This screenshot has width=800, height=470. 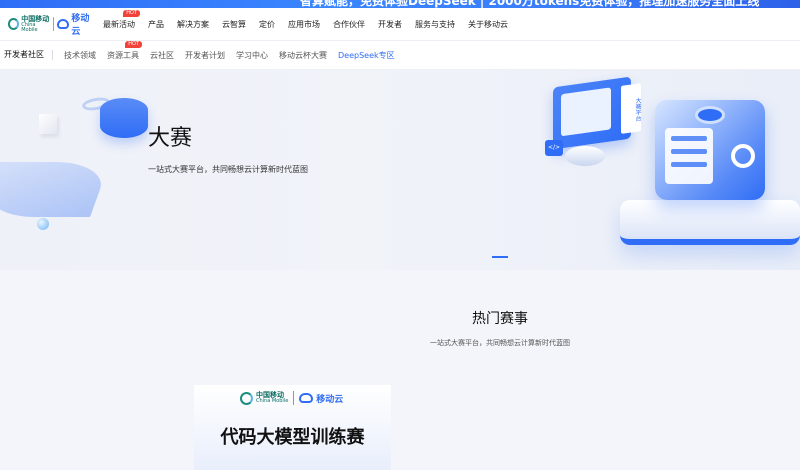 I want to click on subnav-item-resource-tools: 资源工具 HOT, so click(x=124, y=50).